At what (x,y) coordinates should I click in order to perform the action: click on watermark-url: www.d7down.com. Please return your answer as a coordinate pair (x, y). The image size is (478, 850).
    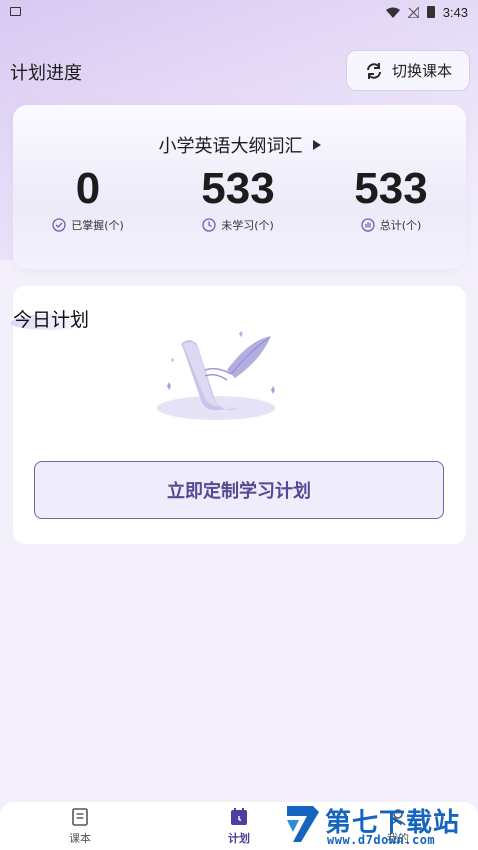
    Looking at the image, I should click on (381, 840).